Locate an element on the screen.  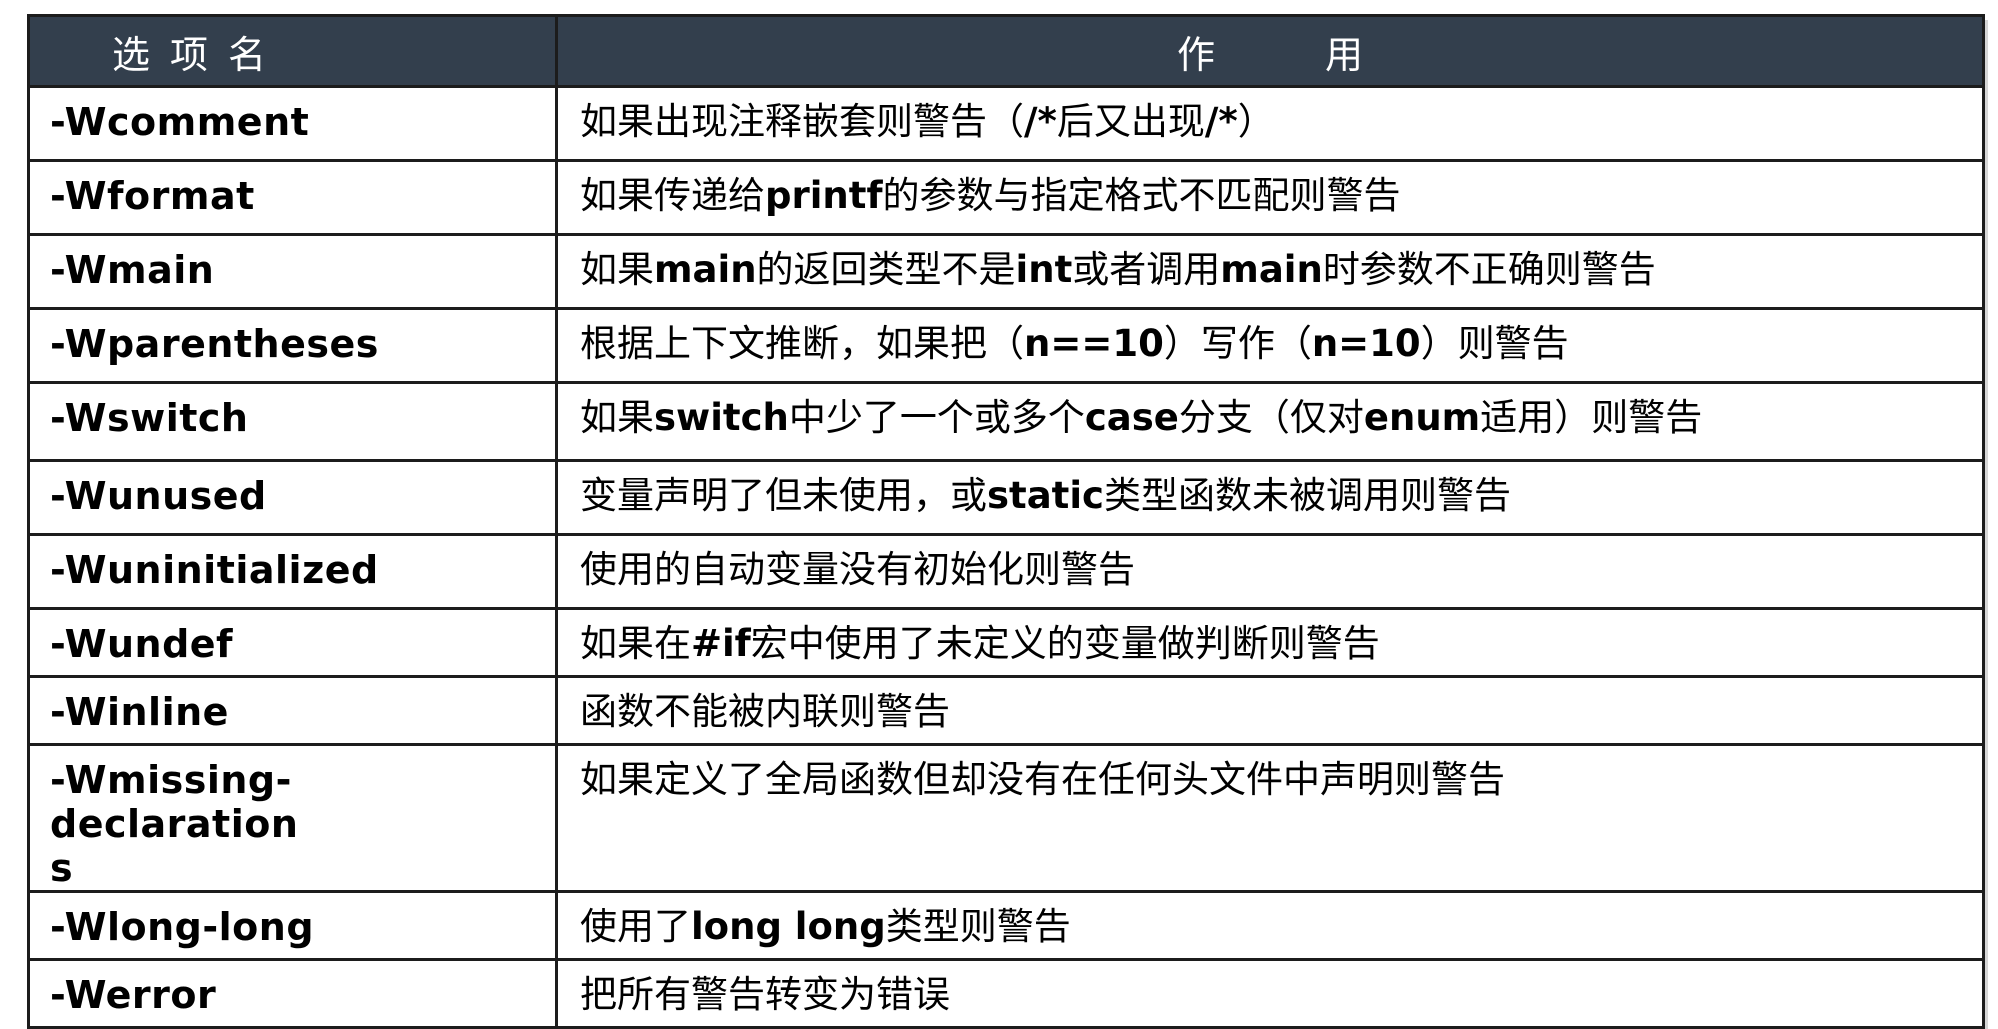
table-row: -Wlong-long 使用了long long类型则警告 is located at coordinates (1006, 925).